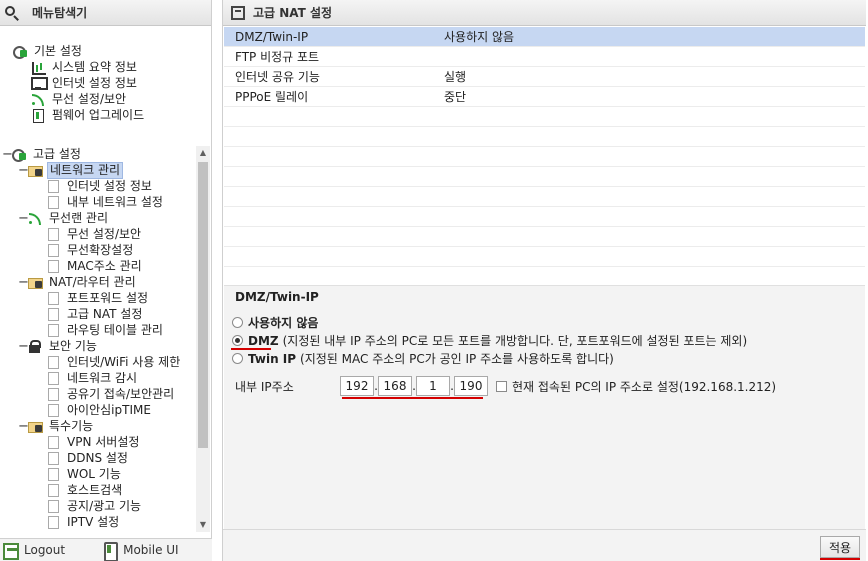 The height and width of the screenshot is (561, 868). I want to click on tree-item: 호스트검색, so click(98, 490).